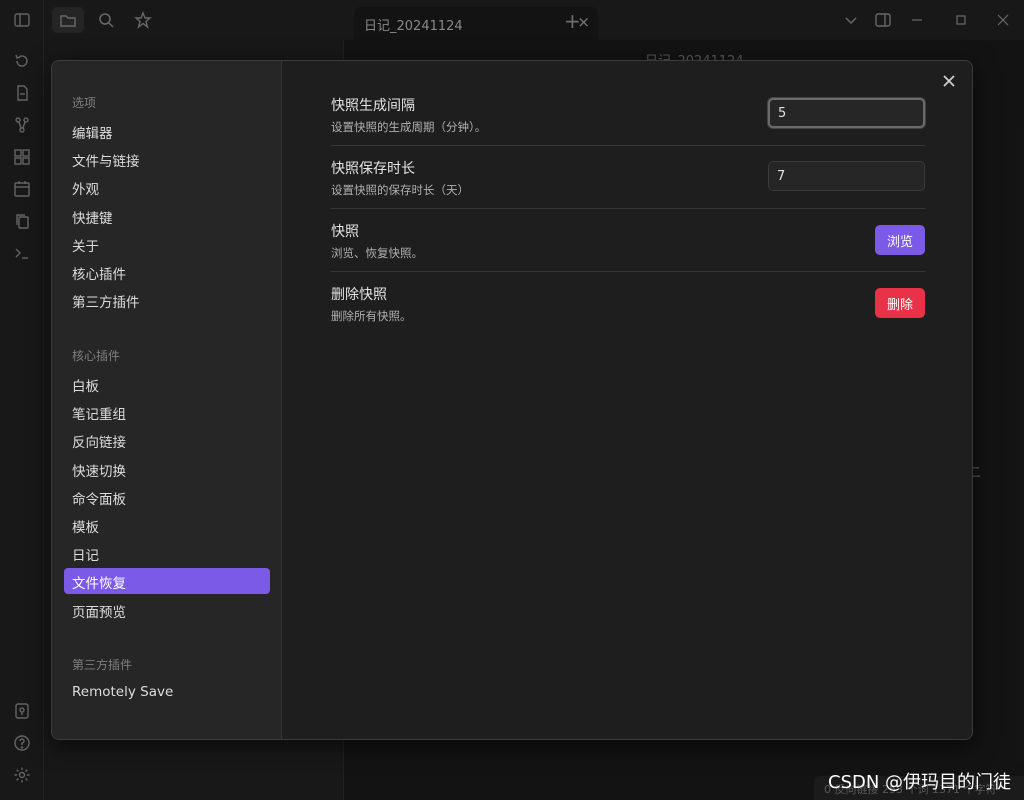  Describe the element at coordinates (167, 440) in the screenshot. I see `sidebar-item: 反向链接` at that location.